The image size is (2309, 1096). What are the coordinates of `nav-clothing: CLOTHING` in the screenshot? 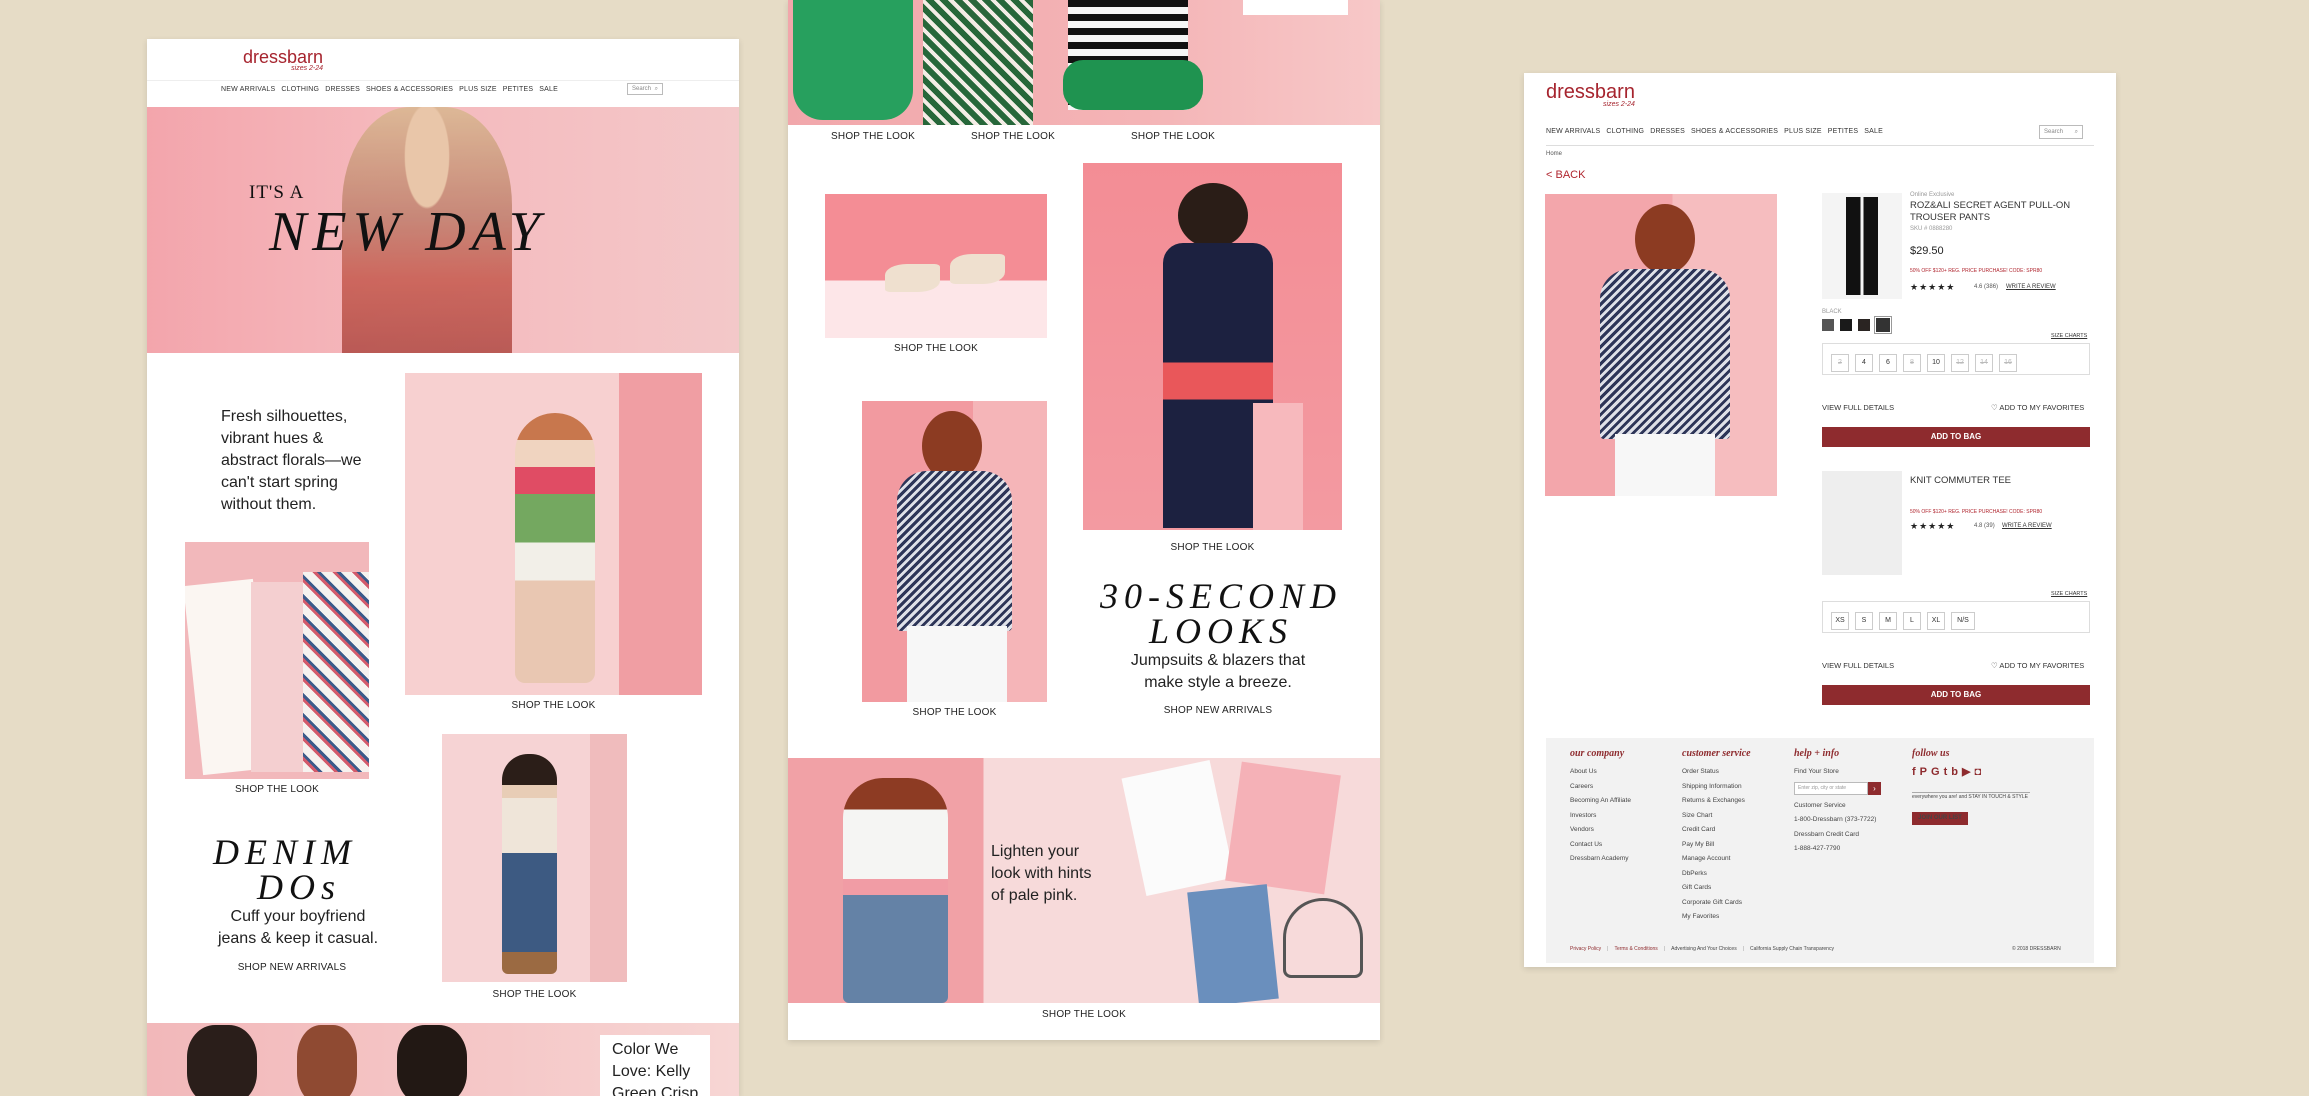 It's located at (300, 89).